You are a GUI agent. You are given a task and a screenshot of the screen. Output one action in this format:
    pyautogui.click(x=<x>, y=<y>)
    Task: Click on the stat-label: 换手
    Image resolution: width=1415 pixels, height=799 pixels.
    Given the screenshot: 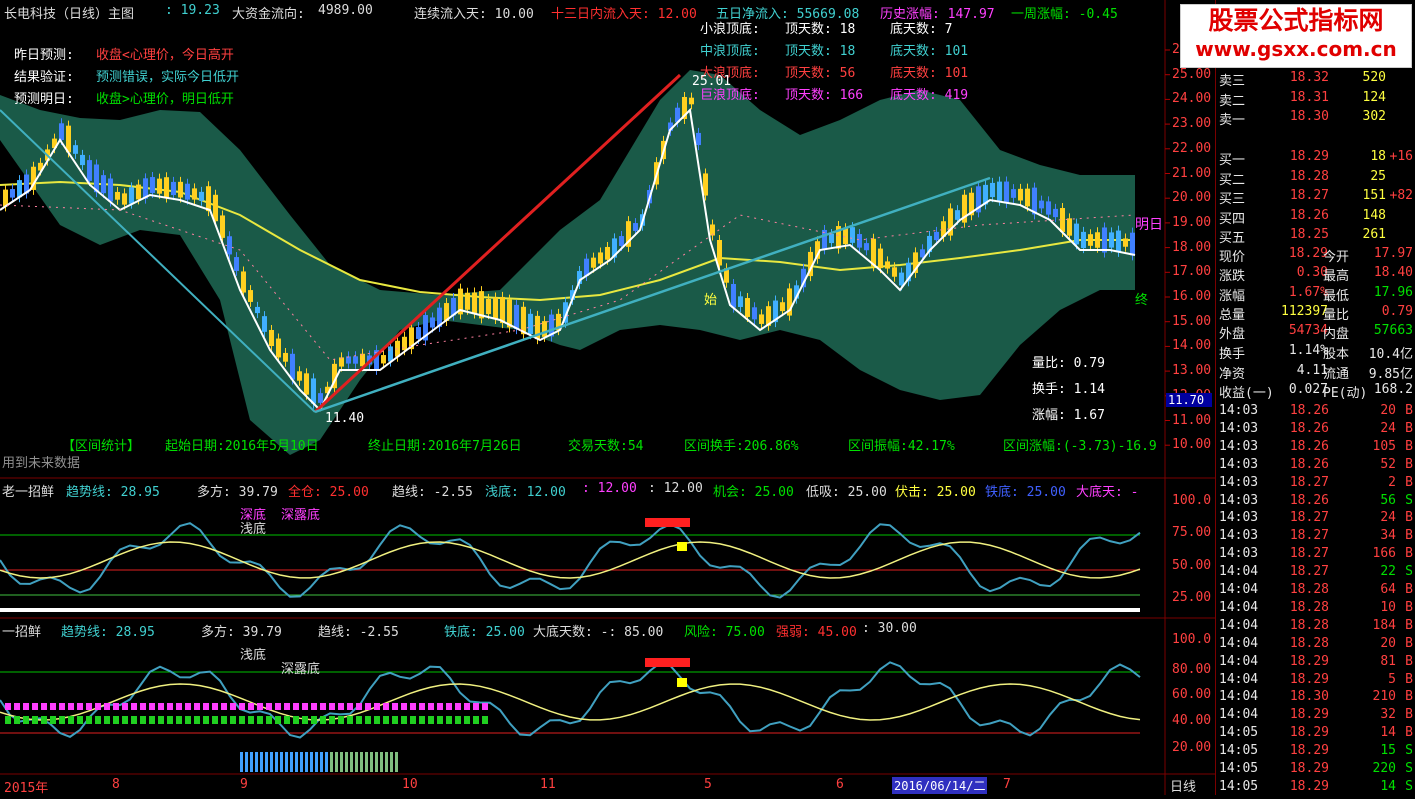 What is the action you would take?
    pyautogui.click(x=1232, y=354)
    